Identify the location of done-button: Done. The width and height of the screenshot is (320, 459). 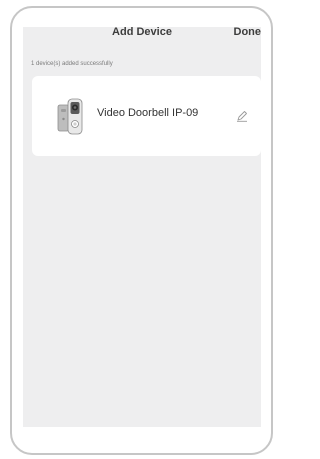
(248, 32).